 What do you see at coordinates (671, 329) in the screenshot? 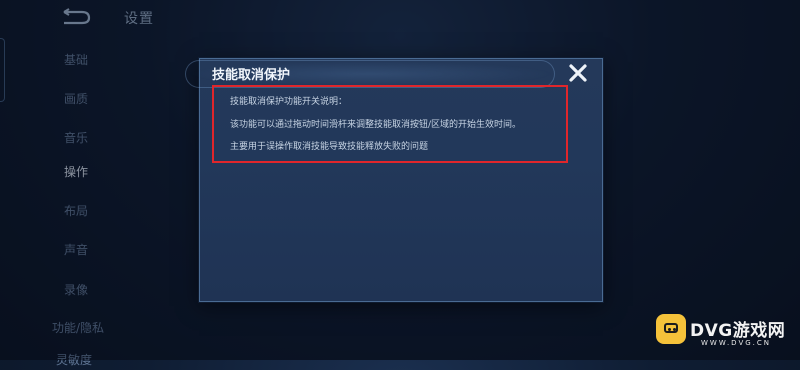
I see `watermark-logo-icon` at bounding box center [671, 329].